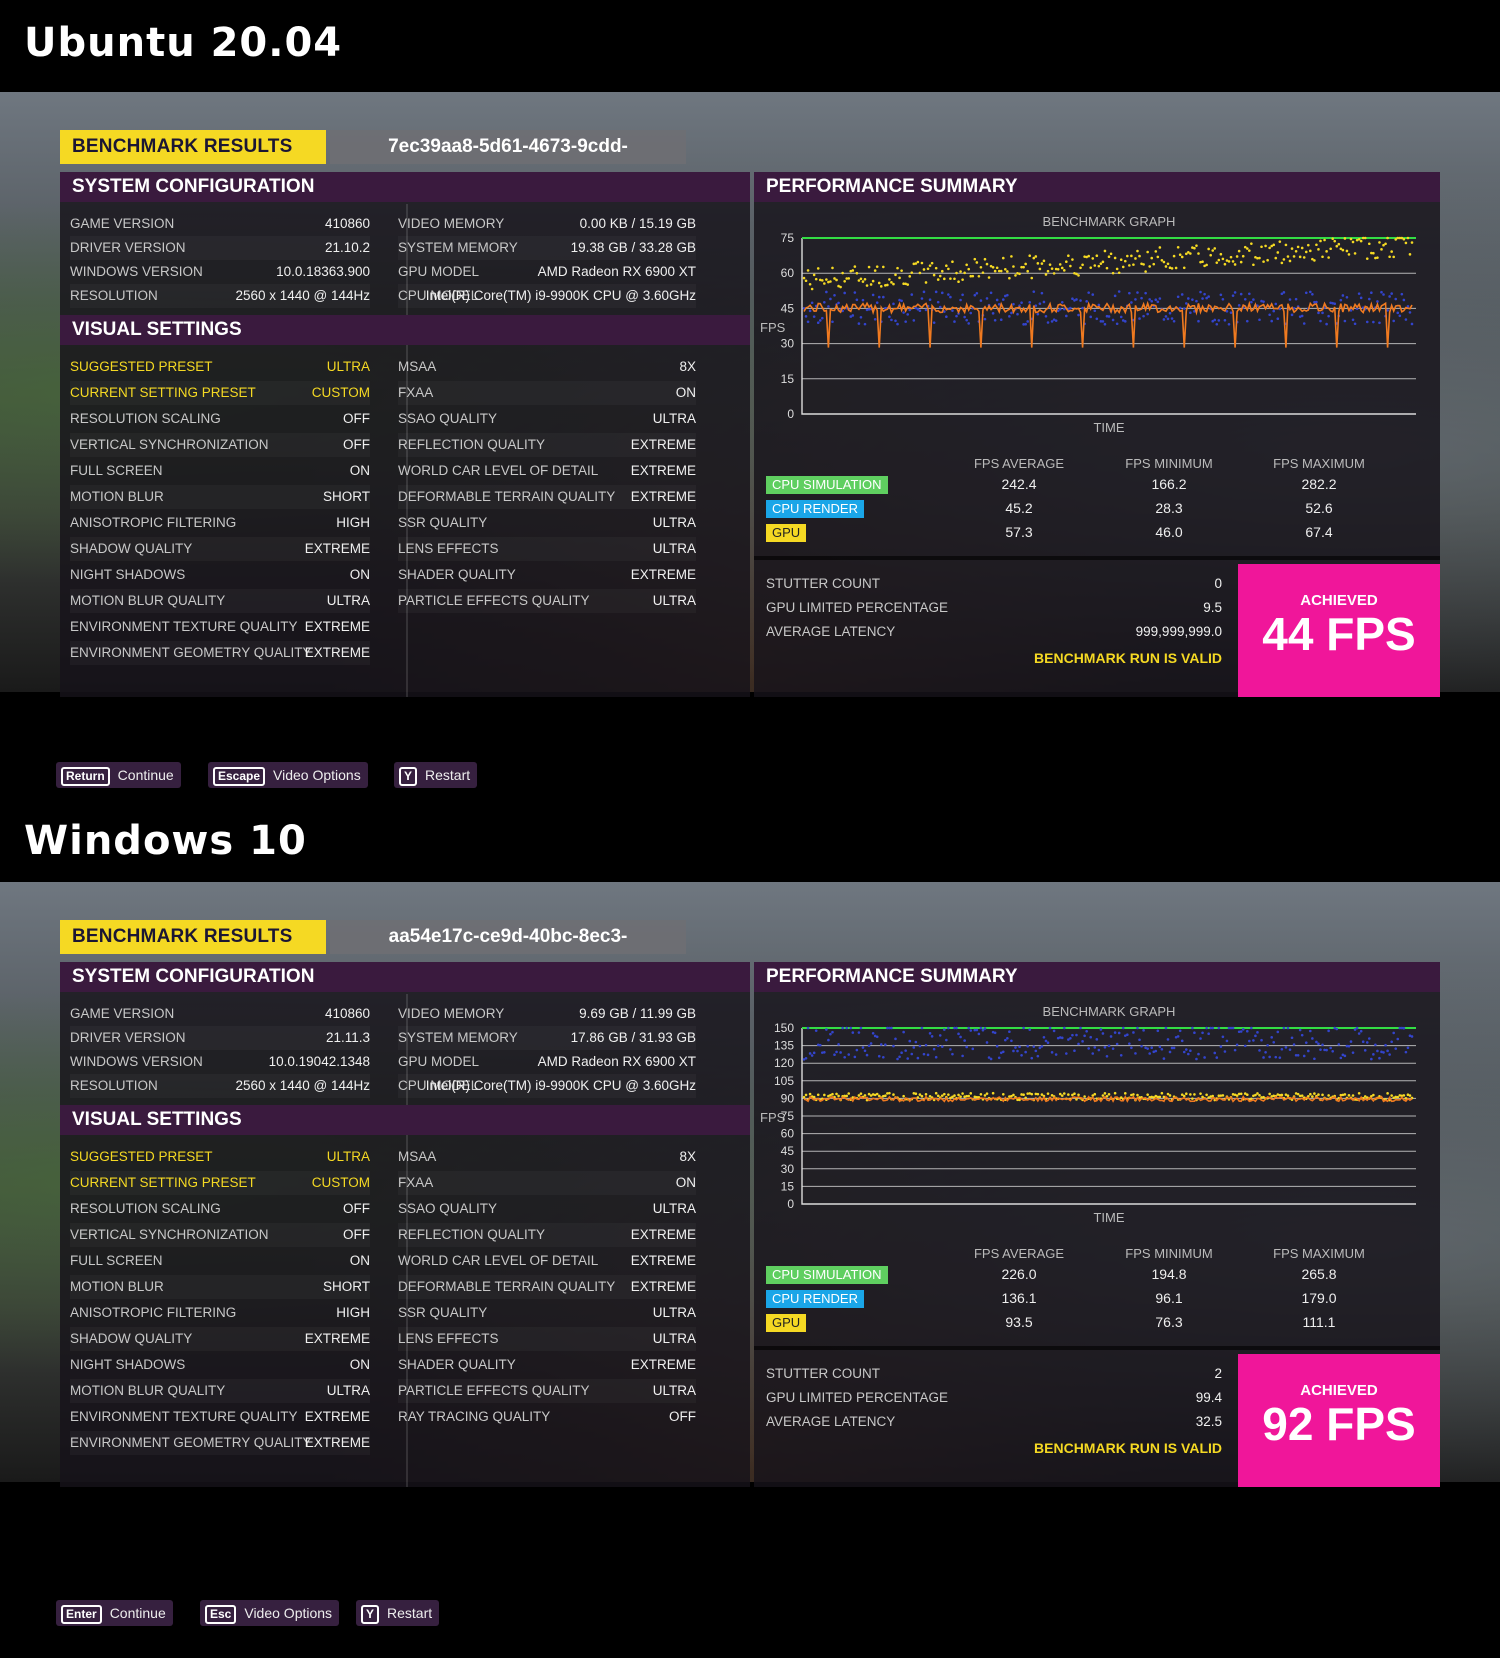 The image size is (1500, 1658). What do you see at coordinates (118, 775) in the screenshot?
I see `continue-button: Return Continue` at bounding box center [118, 775].